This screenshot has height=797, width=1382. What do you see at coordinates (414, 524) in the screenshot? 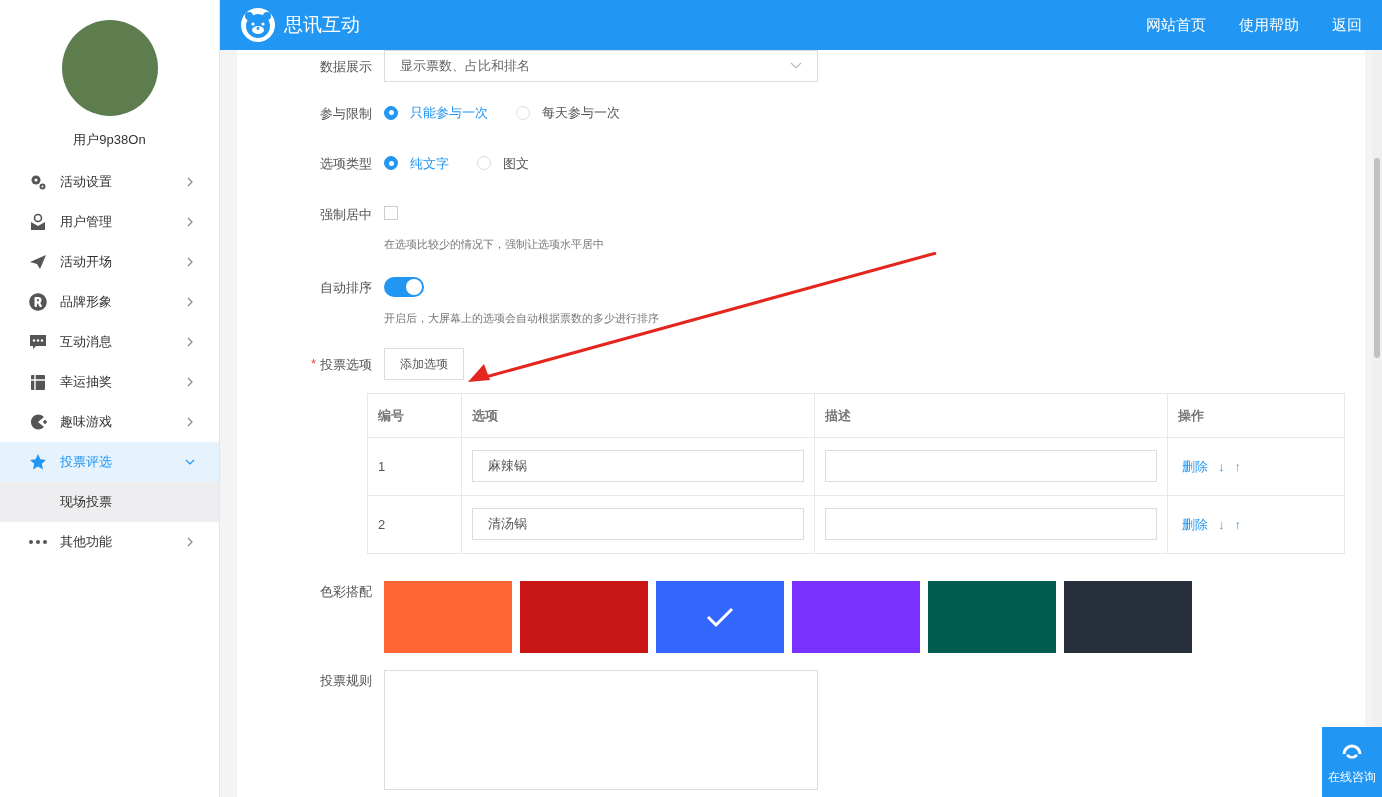
I see `table-cell: 2` at bounding box center [414, 524].